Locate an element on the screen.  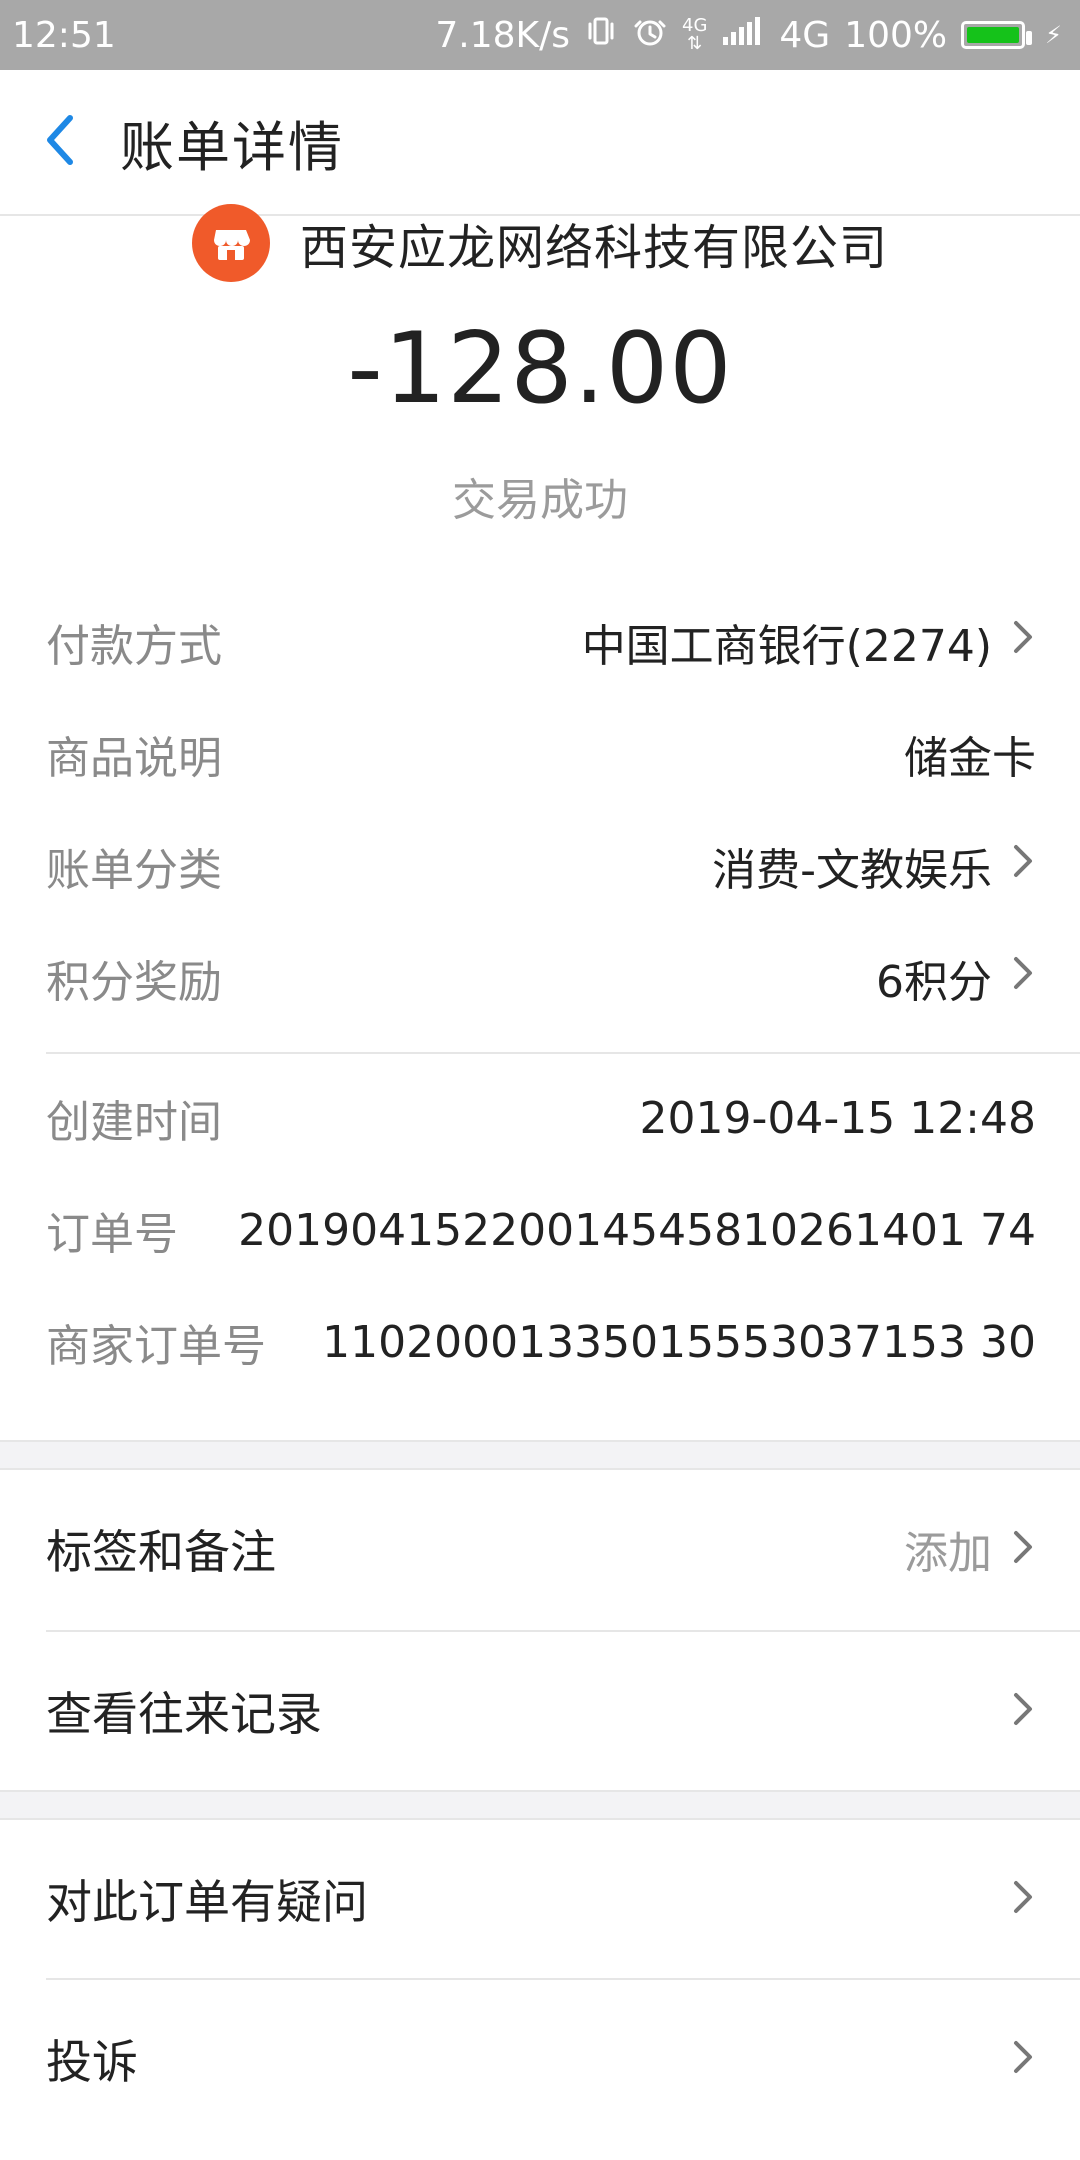
detail-value-text: 6积分 is located at coordinates (934, 982).